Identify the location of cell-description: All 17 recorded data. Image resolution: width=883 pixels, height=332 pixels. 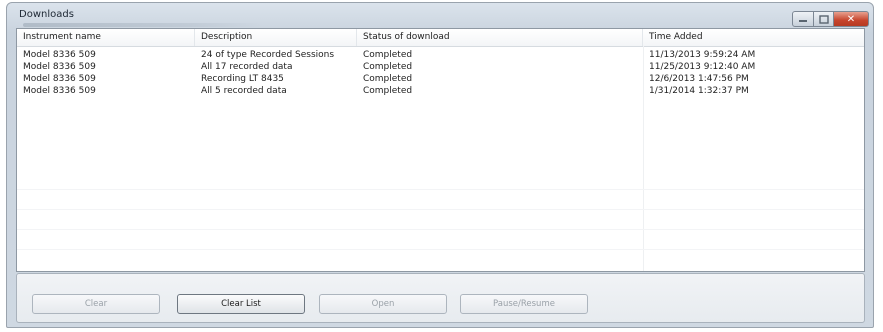
(247, 67).